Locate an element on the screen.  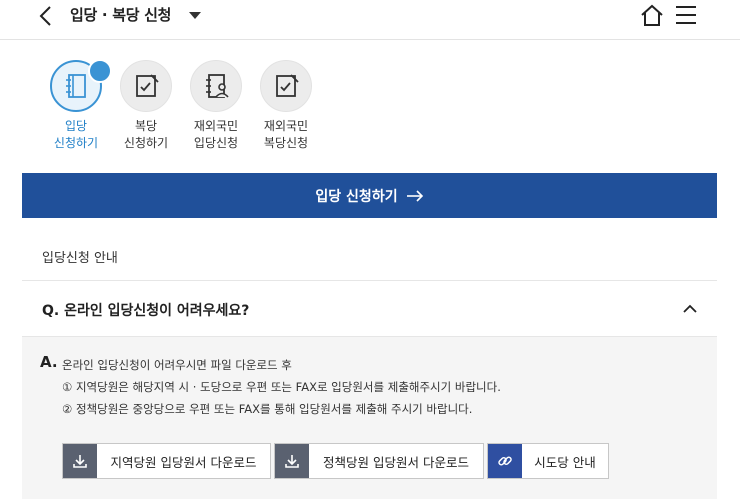
policy-member-form-download-button: 정책당원 입당원서 다운로드 is located at coordinates (379, 461).